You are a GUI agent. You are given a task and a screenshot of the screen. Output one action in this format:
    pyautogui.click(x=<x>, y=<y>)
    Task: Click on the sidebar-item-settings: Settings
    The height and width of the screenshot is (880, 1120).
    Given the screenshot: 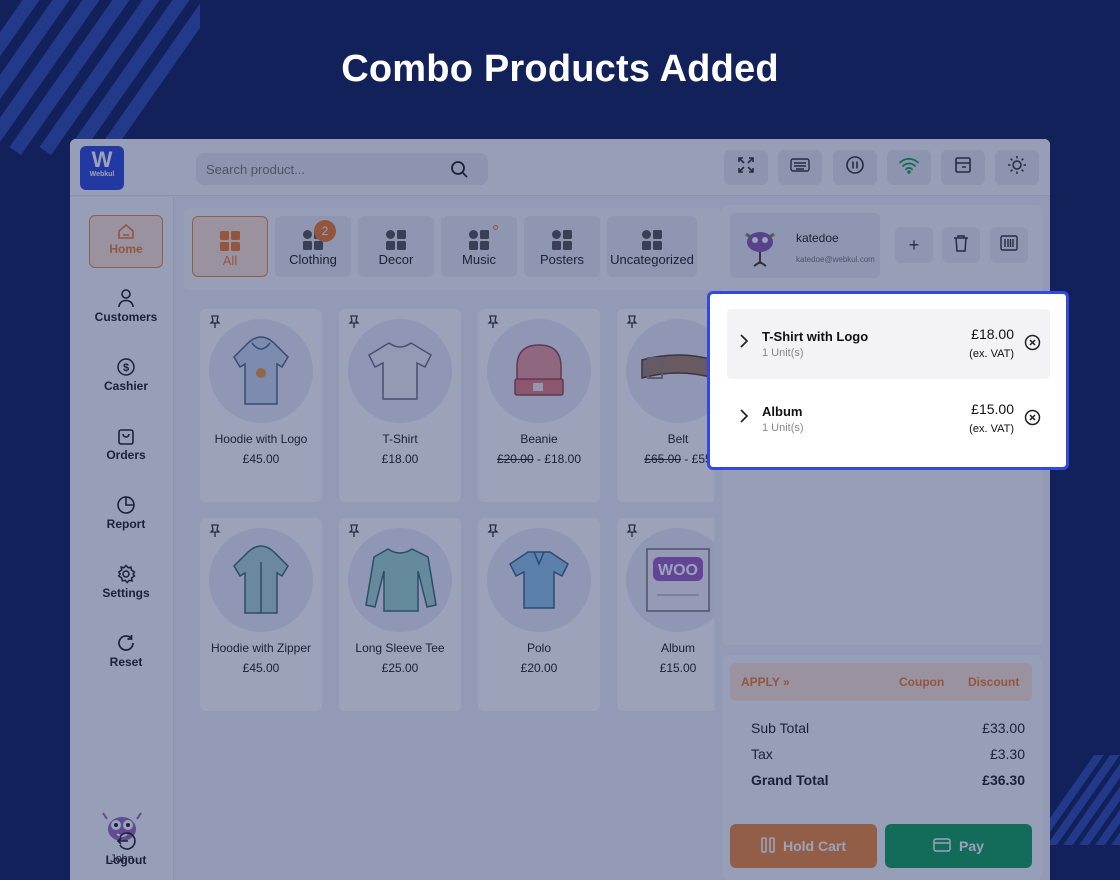 What is the action you would take?
    pyautogui.click(x=126, y=586)
    